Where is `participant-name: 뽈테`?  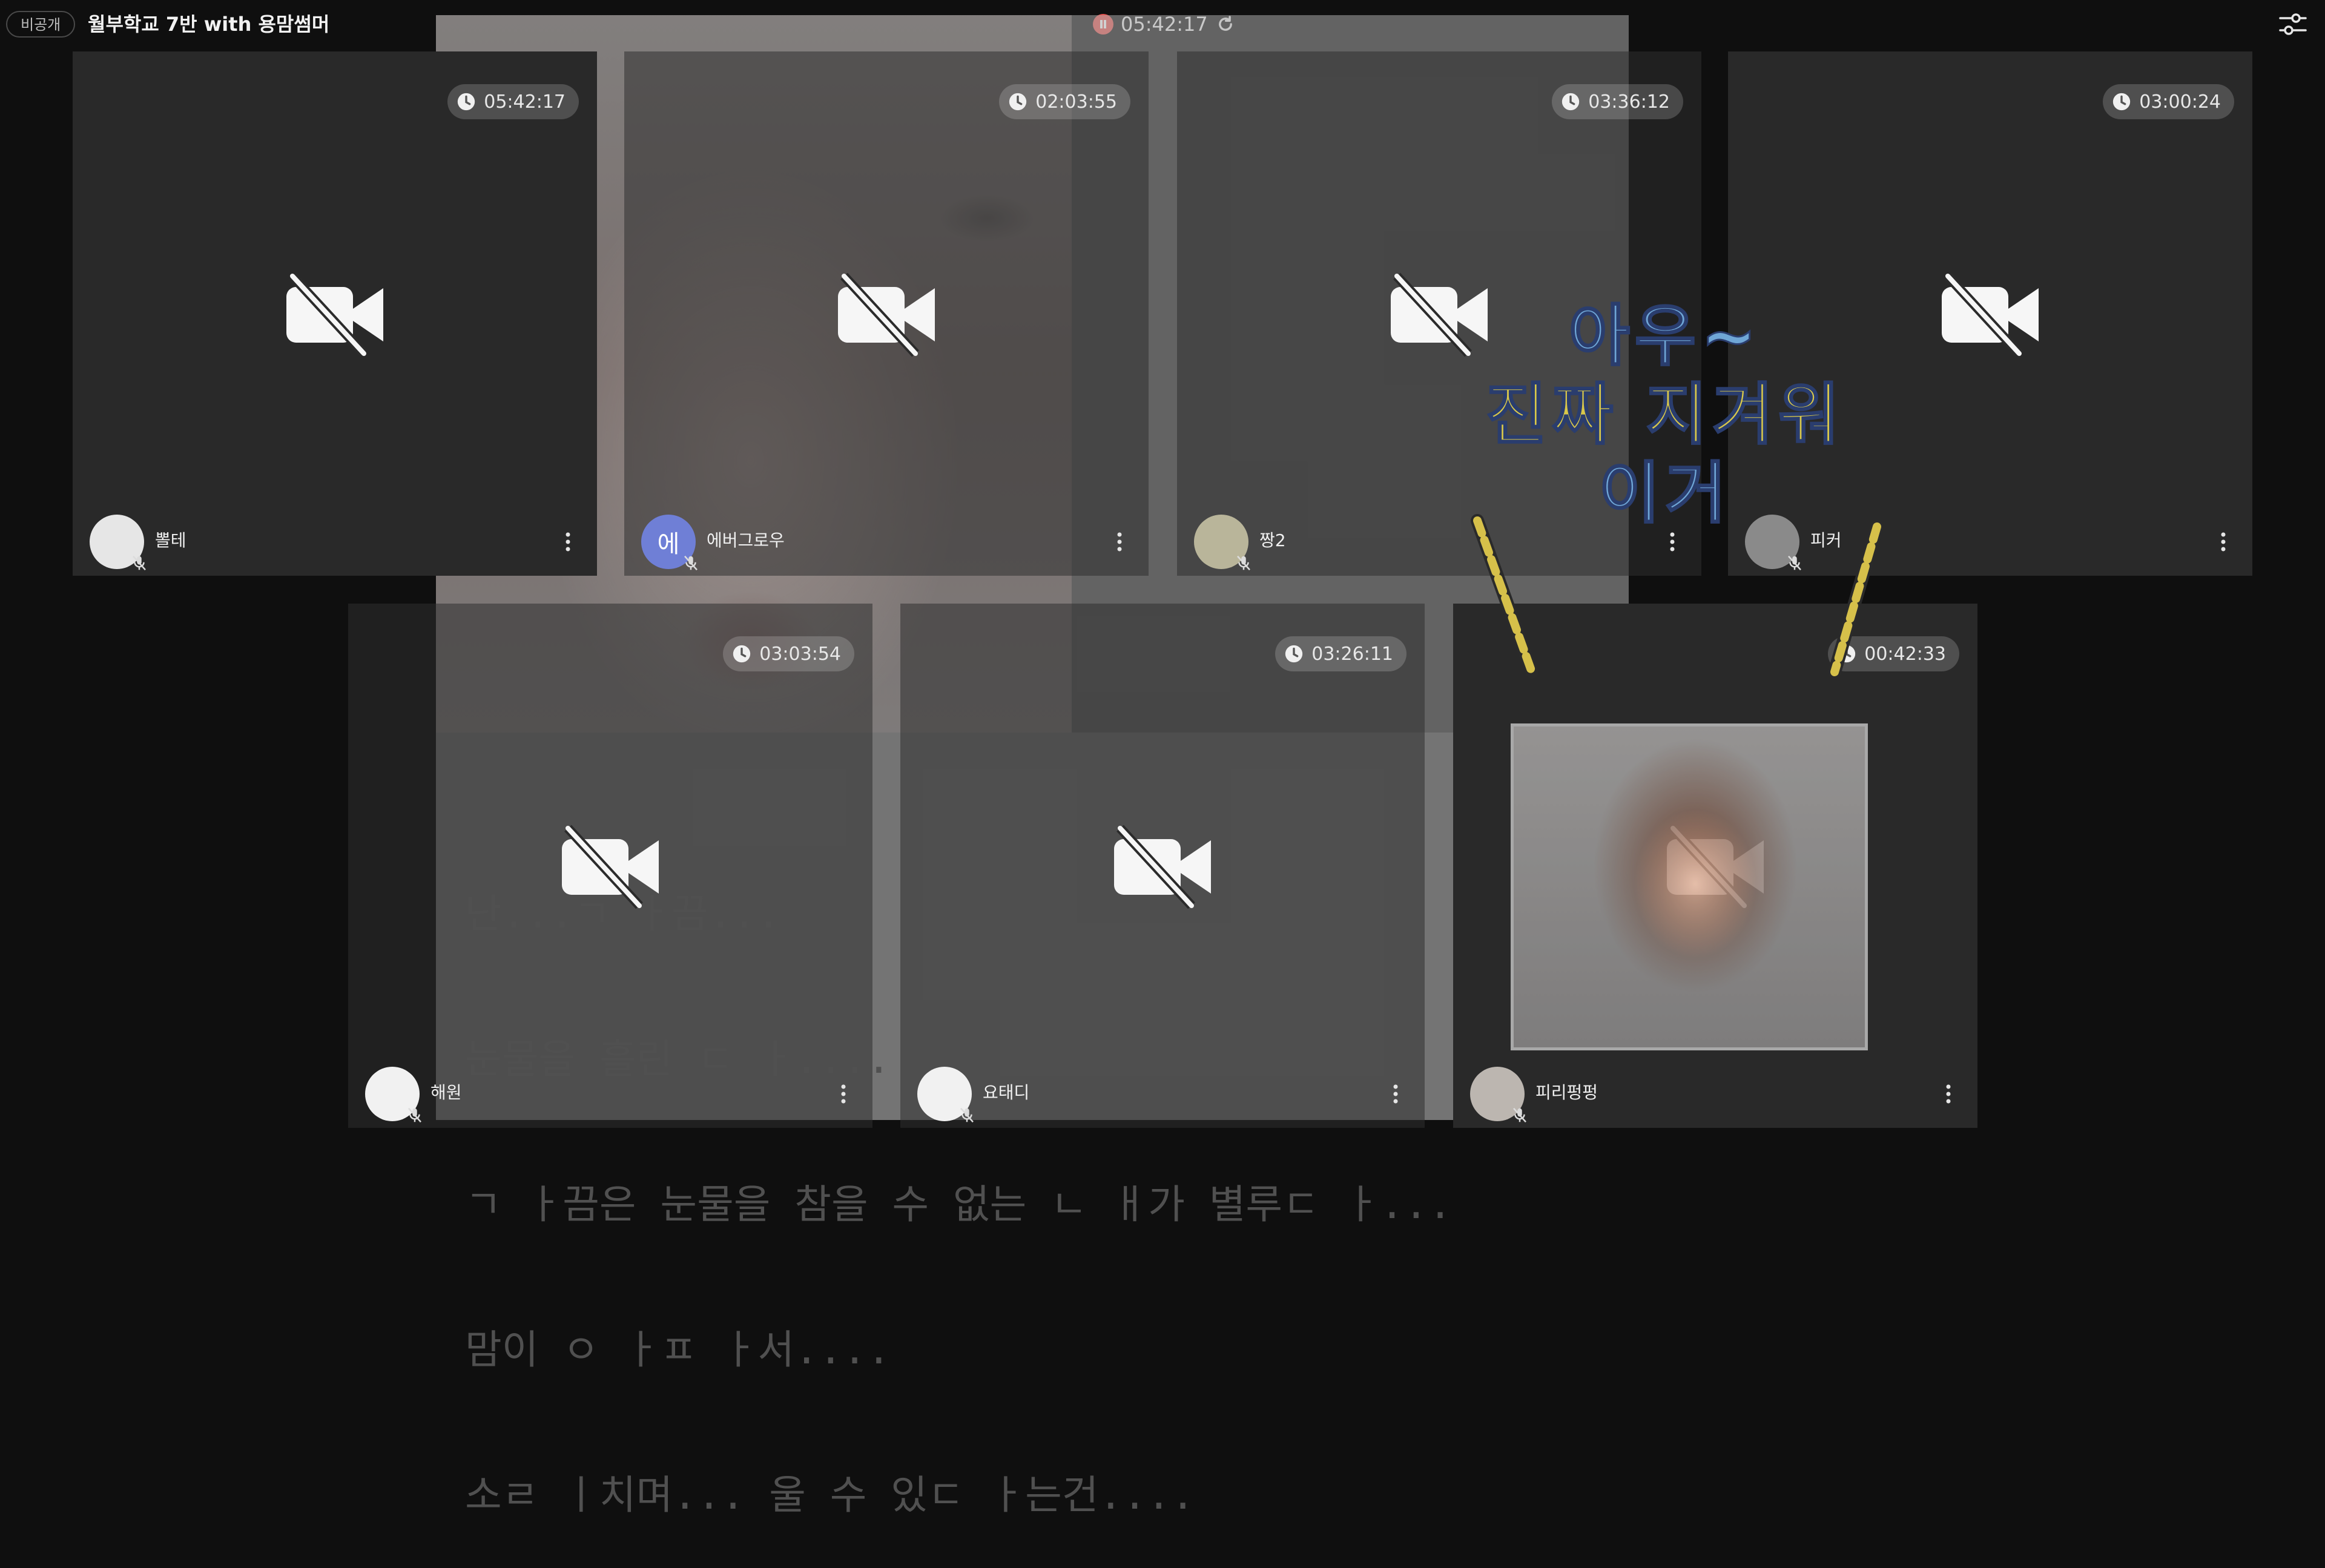 participant-name: 뽈테 is located at coordinates (170, 540).